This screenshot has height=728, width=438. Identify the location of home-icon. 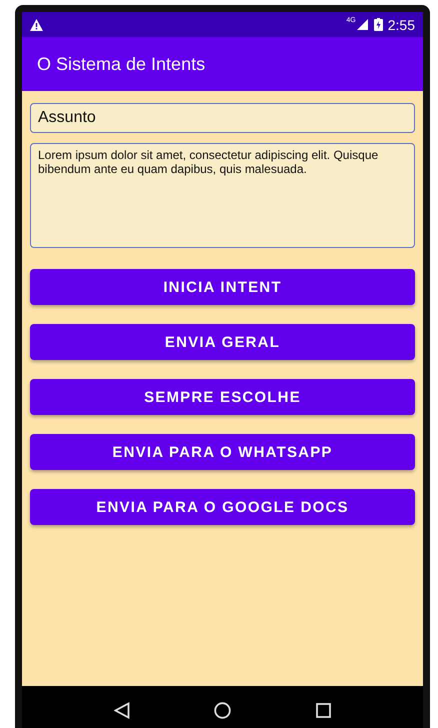
(223, 710).